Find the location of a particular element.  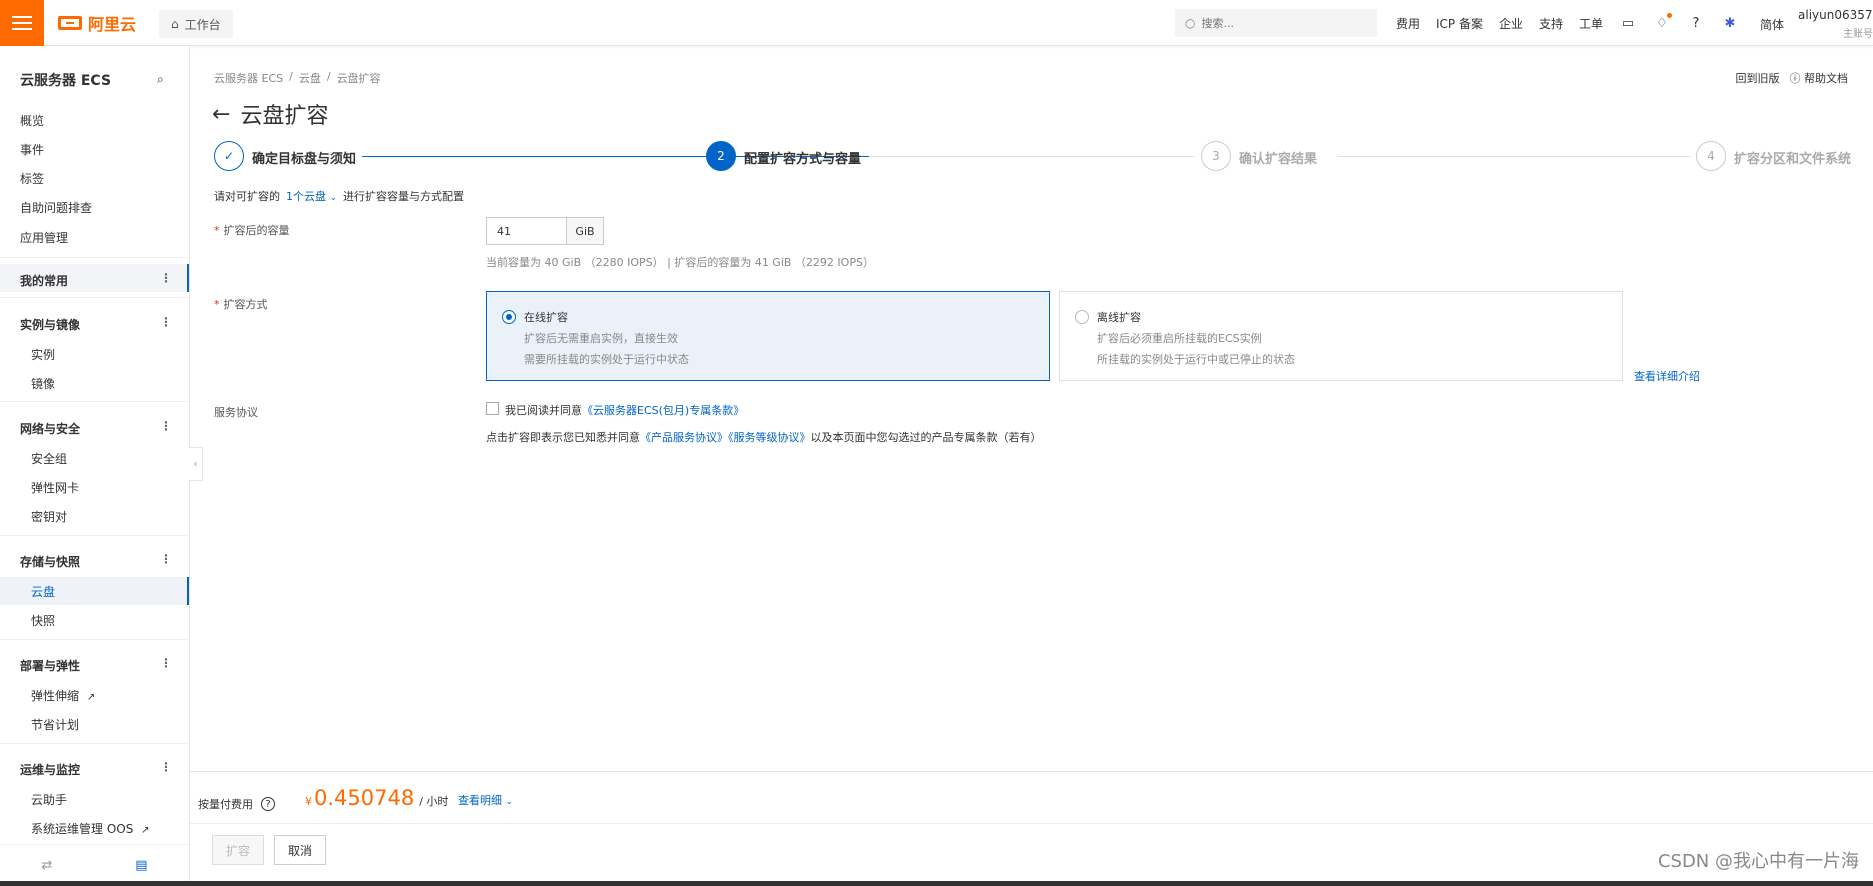

sidebar-item-keypair: 密钥对 is located at coordinates (49, 516).